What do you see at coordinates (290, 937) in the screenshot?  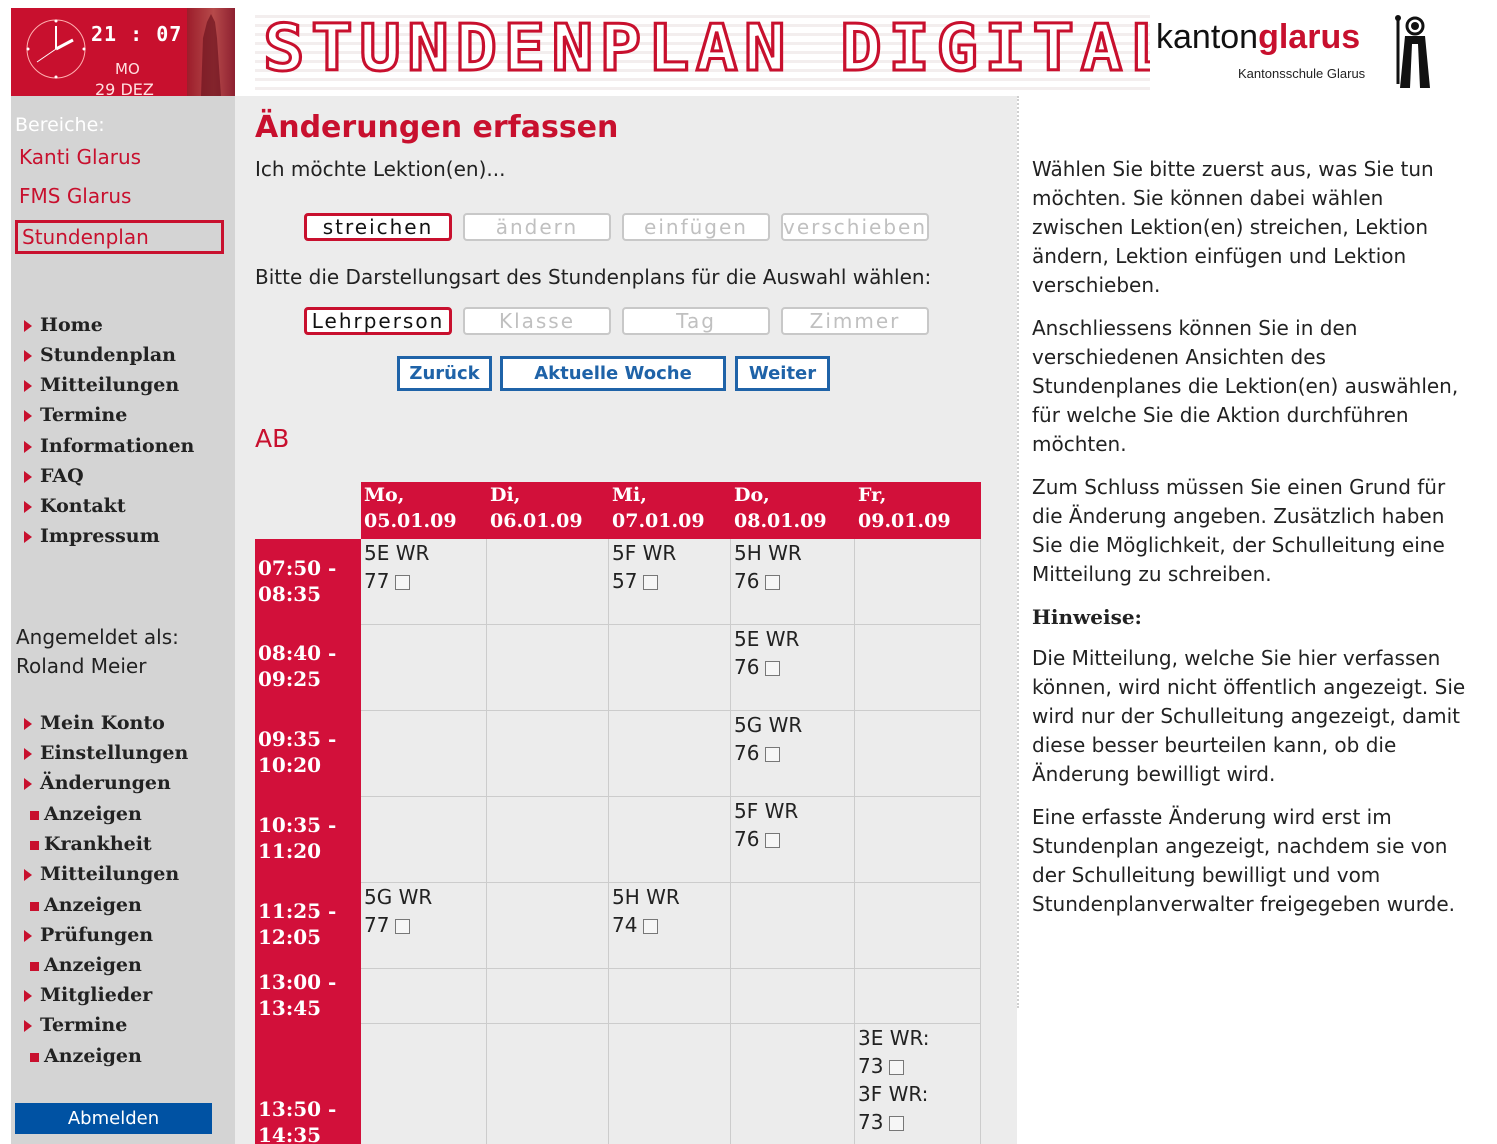 I see `slot-end: 12:05` at bounding box center [290, 937].